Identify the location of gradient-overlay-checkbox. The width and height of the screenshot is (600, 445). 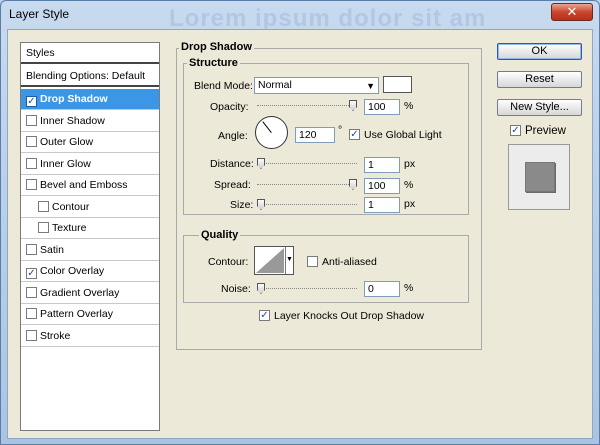
(31, 292).